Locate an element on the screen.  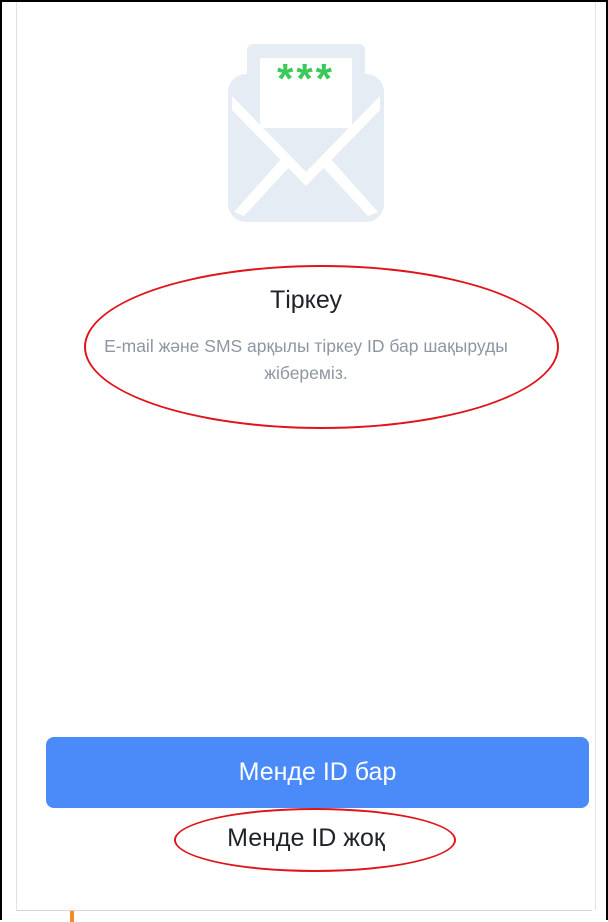
content-left-edge is located at coordinates (16, 456).